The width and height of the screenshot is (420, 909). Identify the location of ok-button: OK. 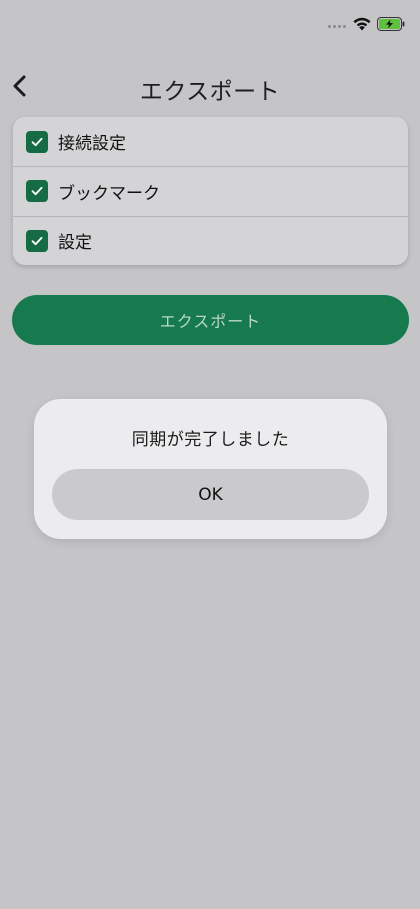
(210, 494).